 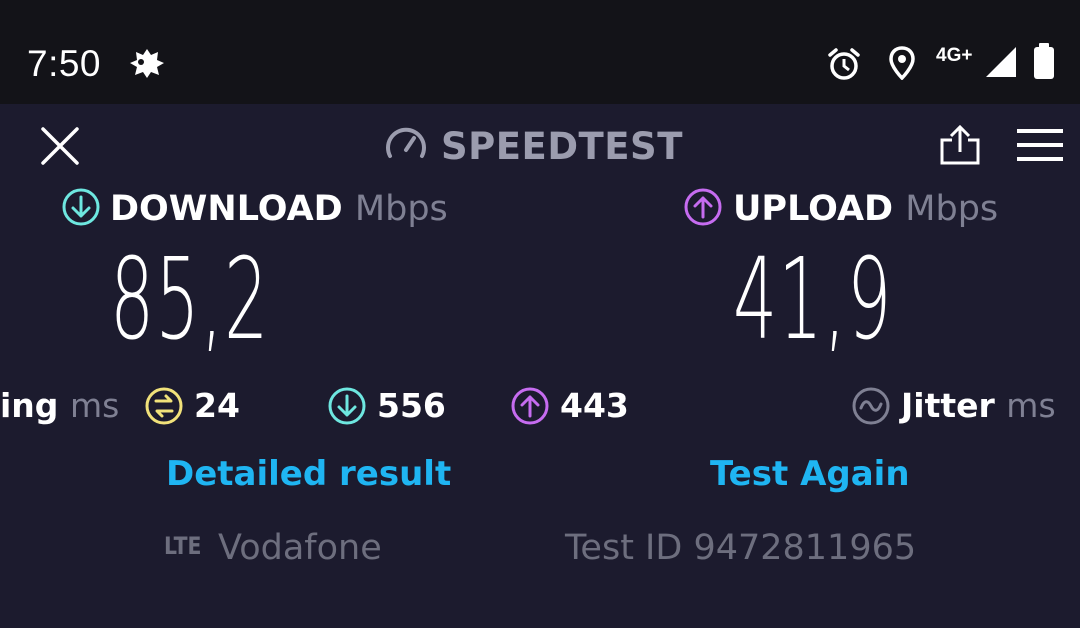 I want to click on share-icon, so click(x=960, y=145).